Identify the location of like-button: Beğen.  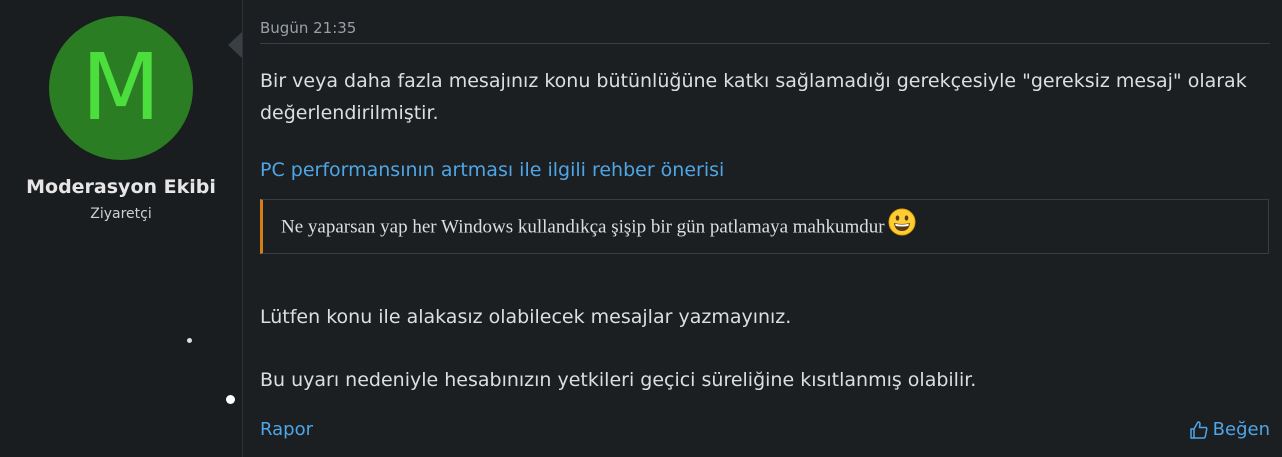
(1229, 429).